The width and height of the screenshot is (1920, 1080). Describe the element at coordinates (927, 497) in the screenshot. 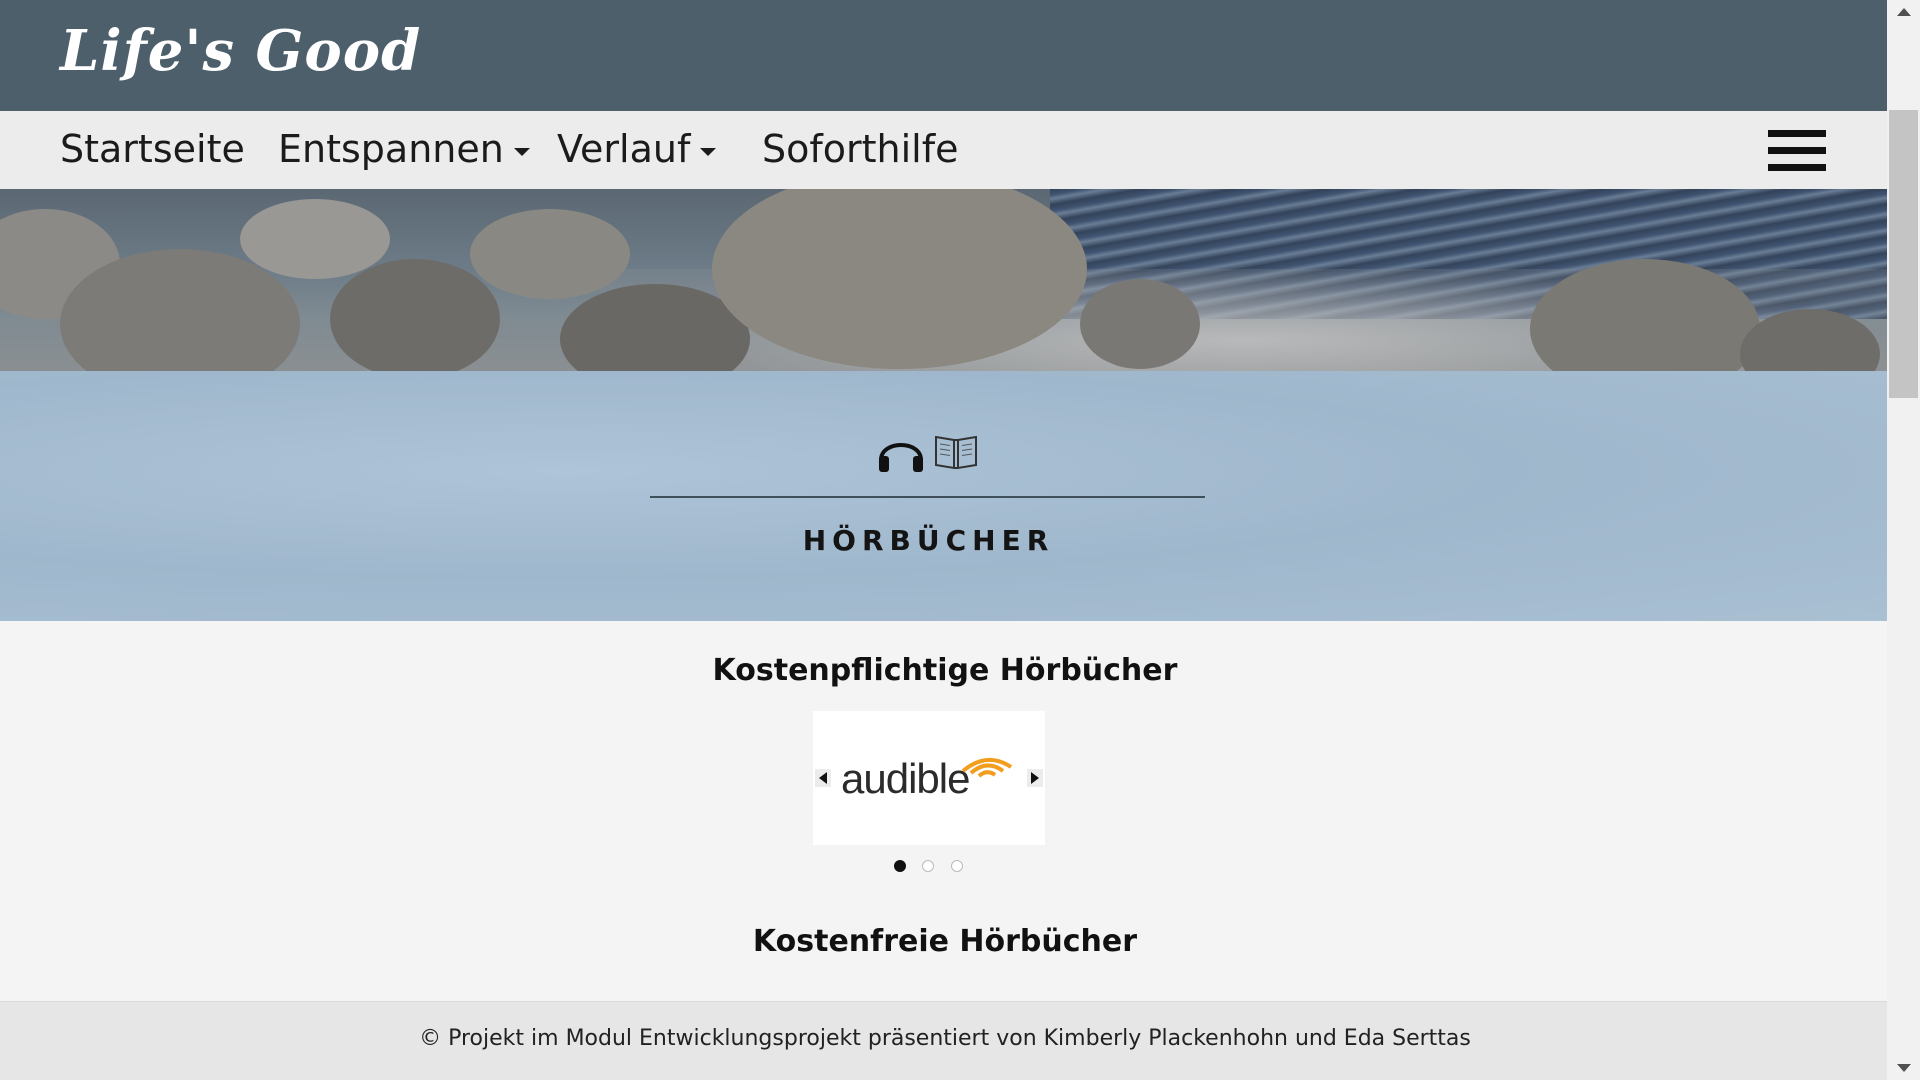

I see `section-divider` at that location.